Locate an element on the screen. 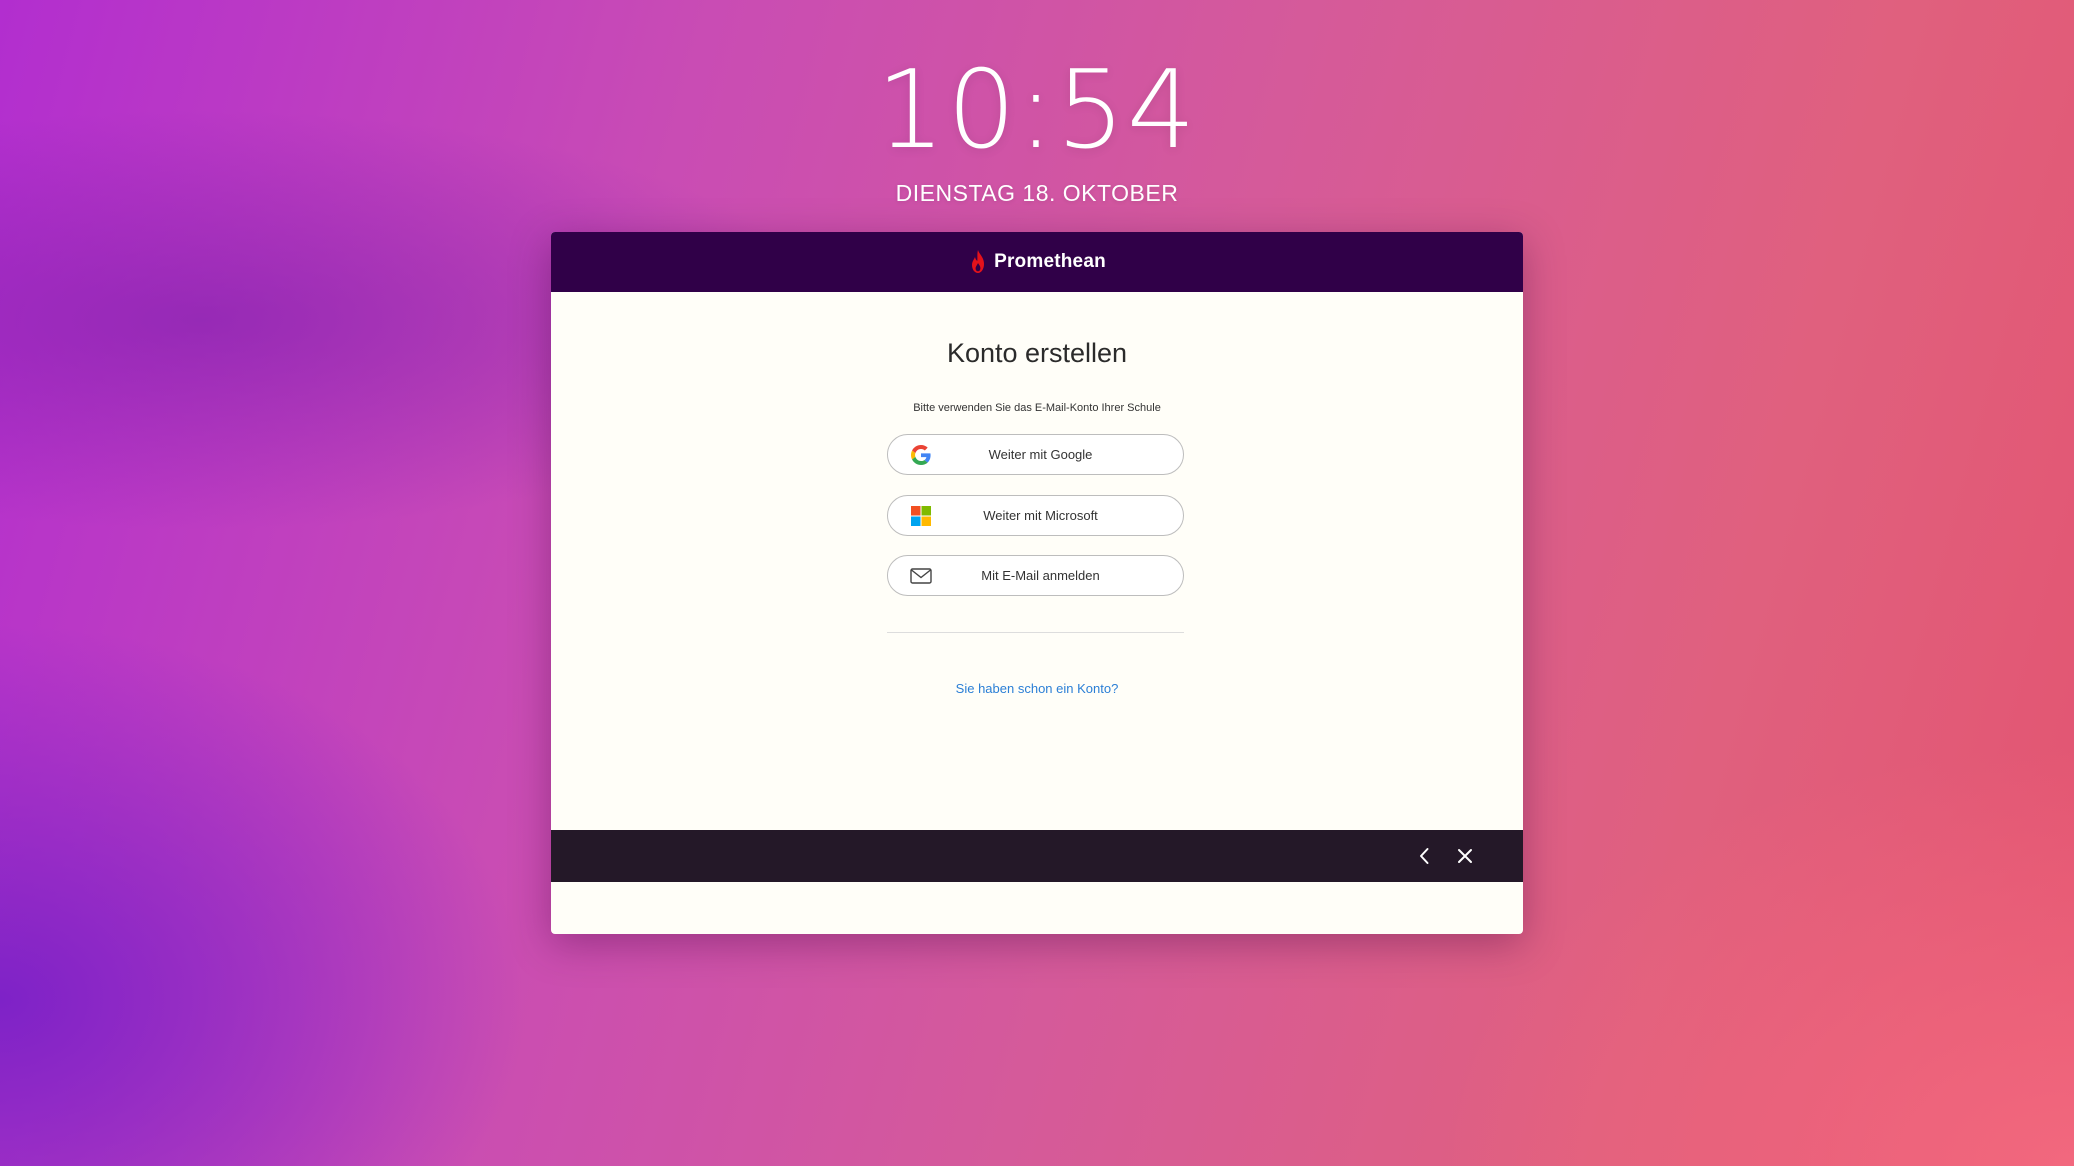  close-button is located at coordinates (1465, 856).